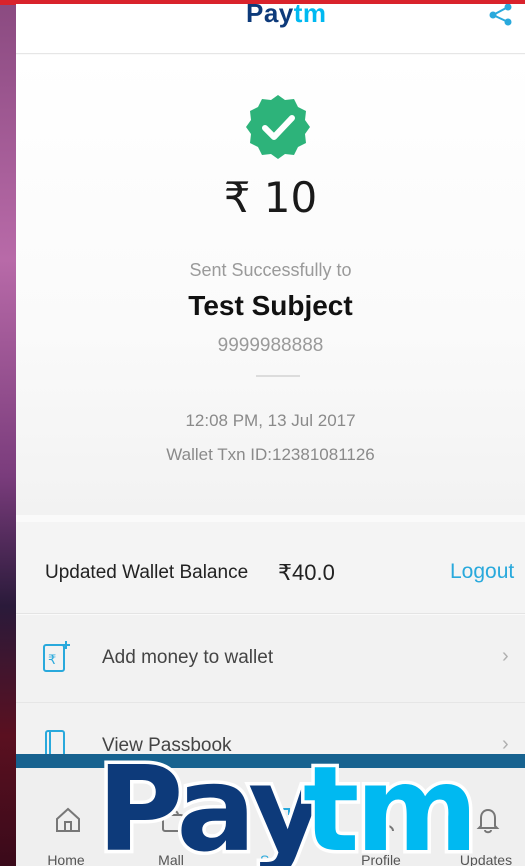  Describe the element at coordinates (8, 433) in the screenshot. I see `video-background-strip` at that location.